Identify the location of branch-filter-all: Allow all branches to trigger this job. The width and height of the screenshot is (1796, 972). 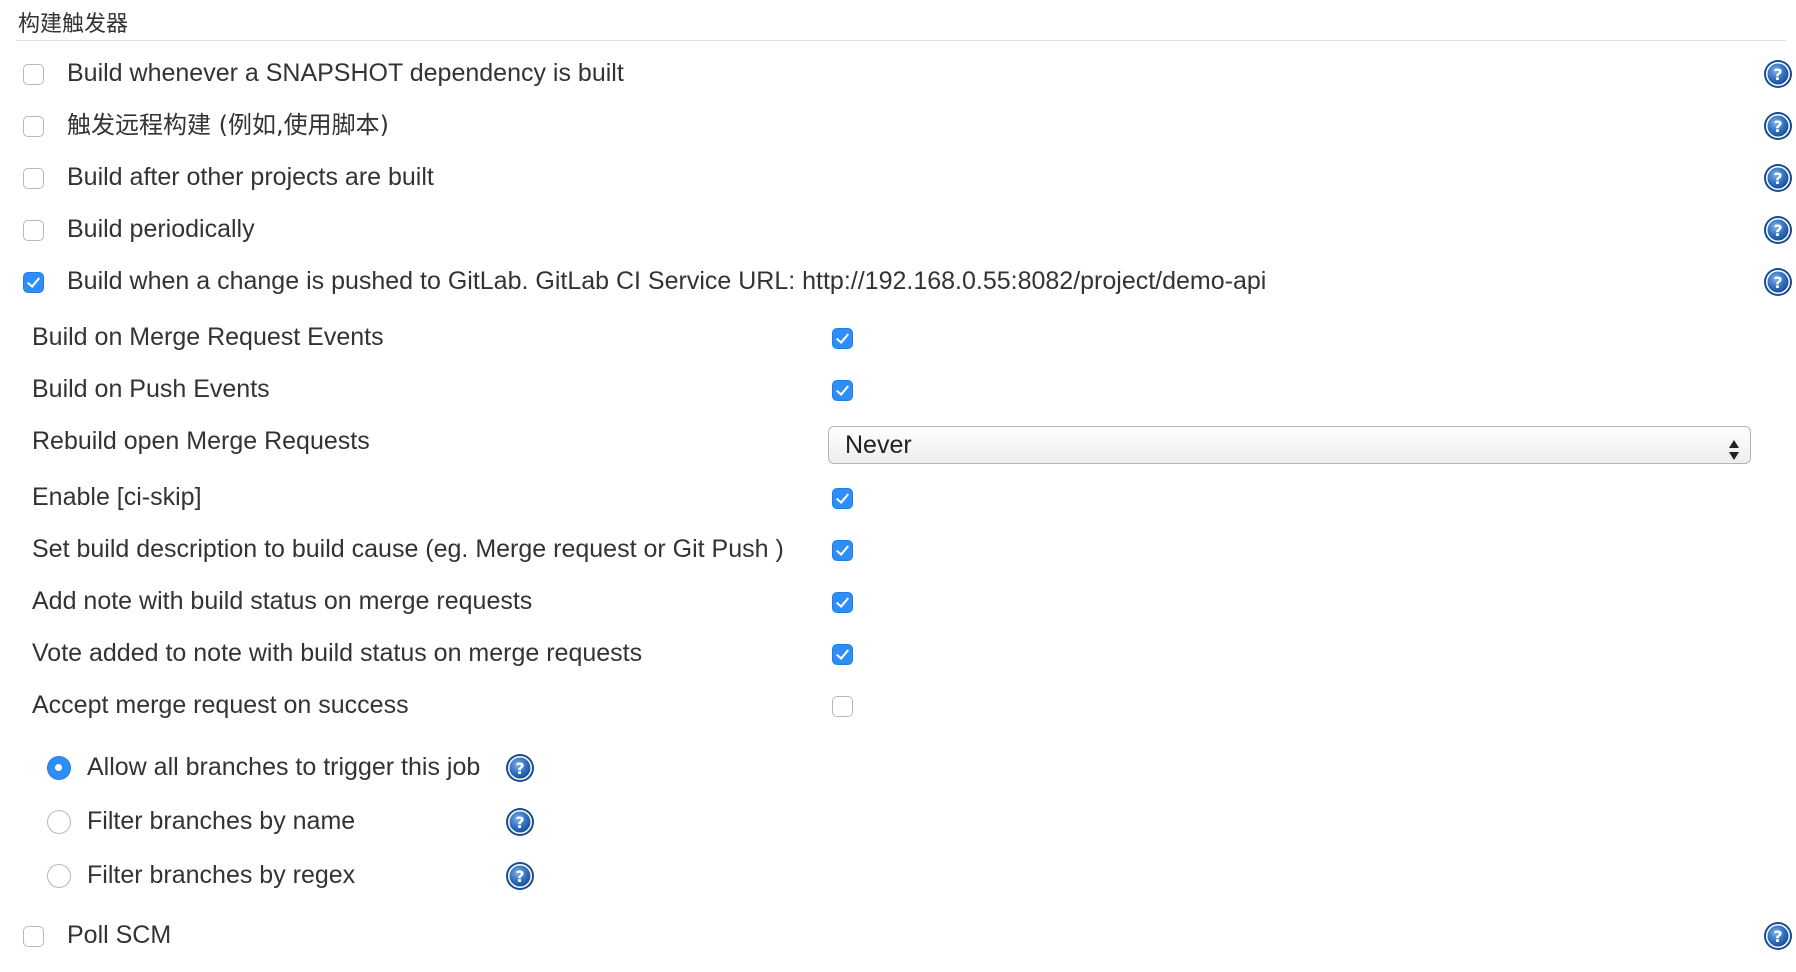
(898, 772).